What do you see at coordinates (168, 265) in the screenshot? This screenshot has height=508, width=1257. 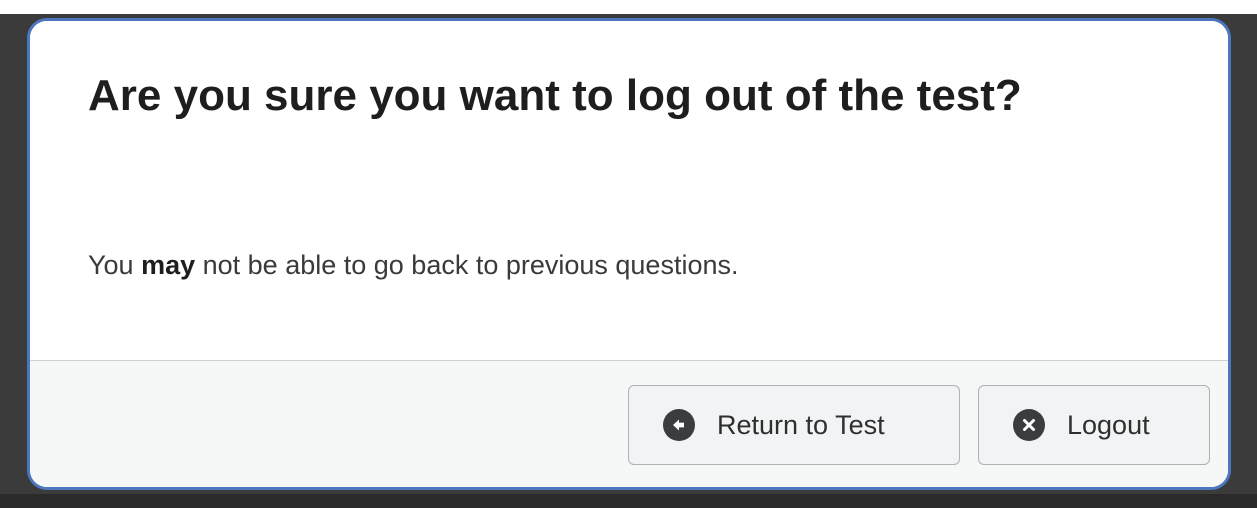 I see `message-emphasis: may` at bounding box center [168, 265].